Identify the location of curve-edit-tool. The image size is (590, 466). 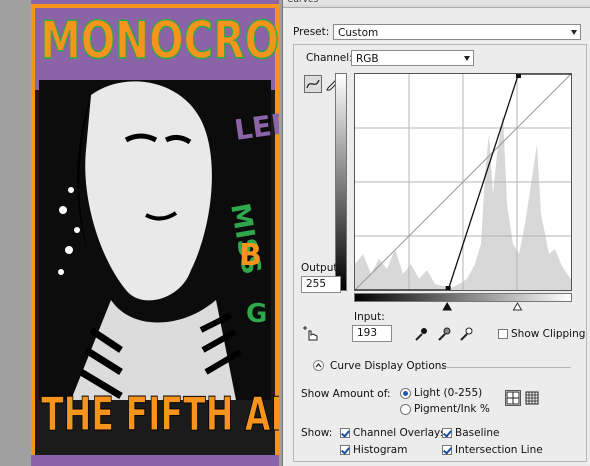
(313, 84).